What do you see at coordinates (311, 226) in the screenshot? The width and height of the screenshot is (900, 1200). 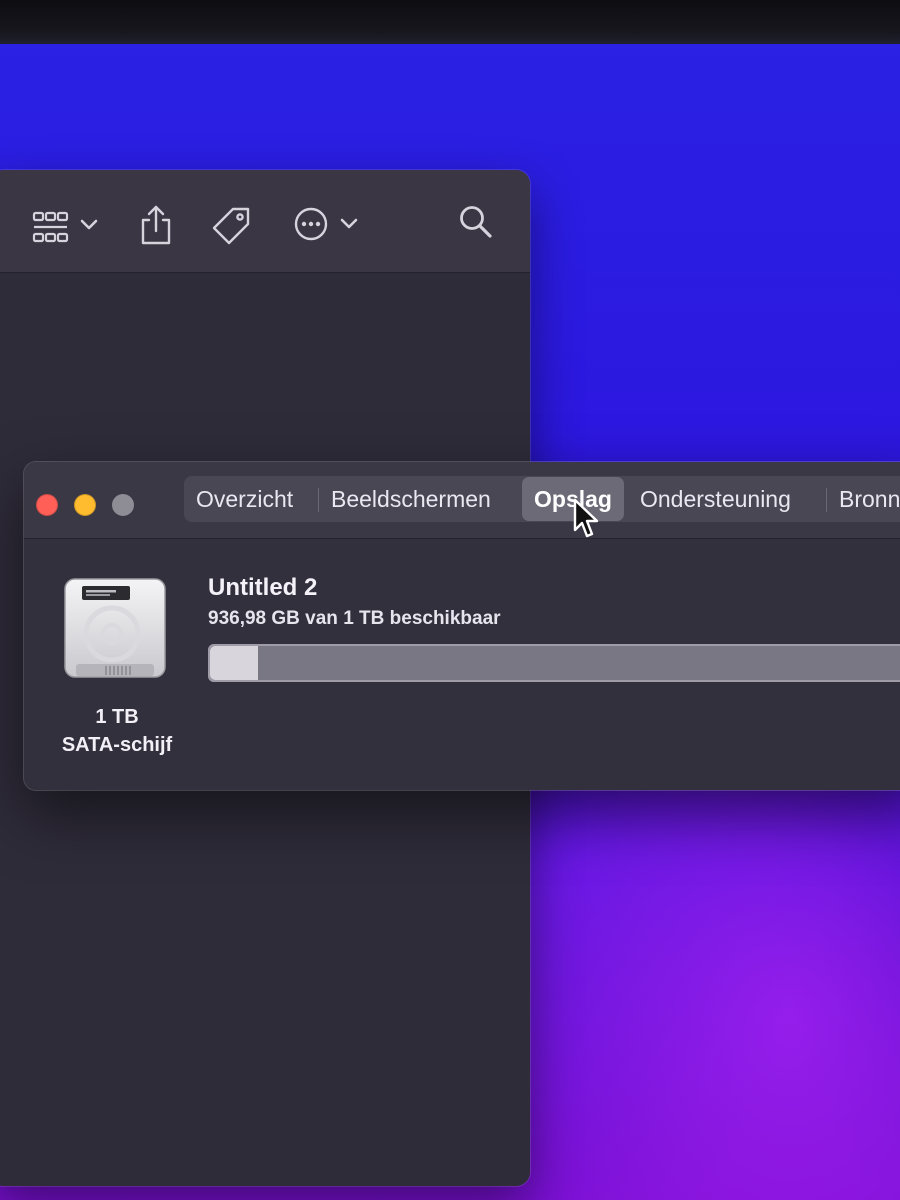 I see `more-actions-icon` at bounding box center [311, 226].